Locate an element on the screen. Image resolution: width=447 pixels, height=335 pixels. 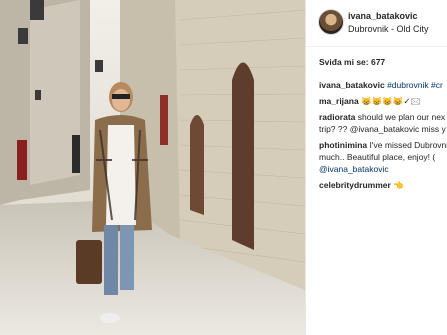
comment-text-line2: much.. Beautiful place, enjoy! ( is located at coordinates (377, 157).